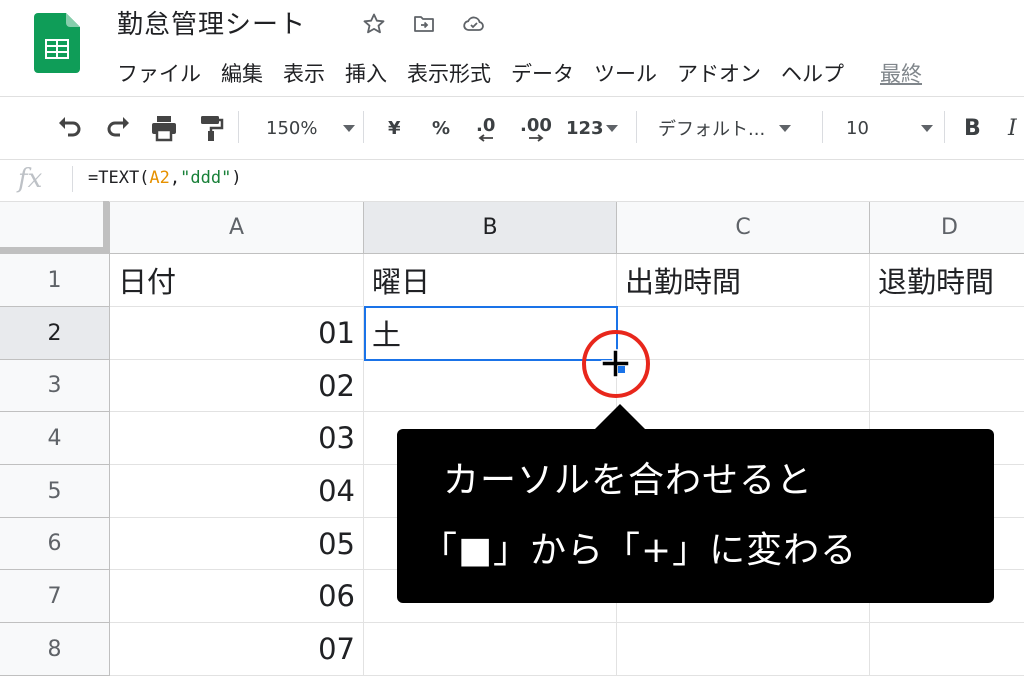  Describe the element at coordinates (621, 369) in the screenshot. I see `fill-handle-square` at that location.